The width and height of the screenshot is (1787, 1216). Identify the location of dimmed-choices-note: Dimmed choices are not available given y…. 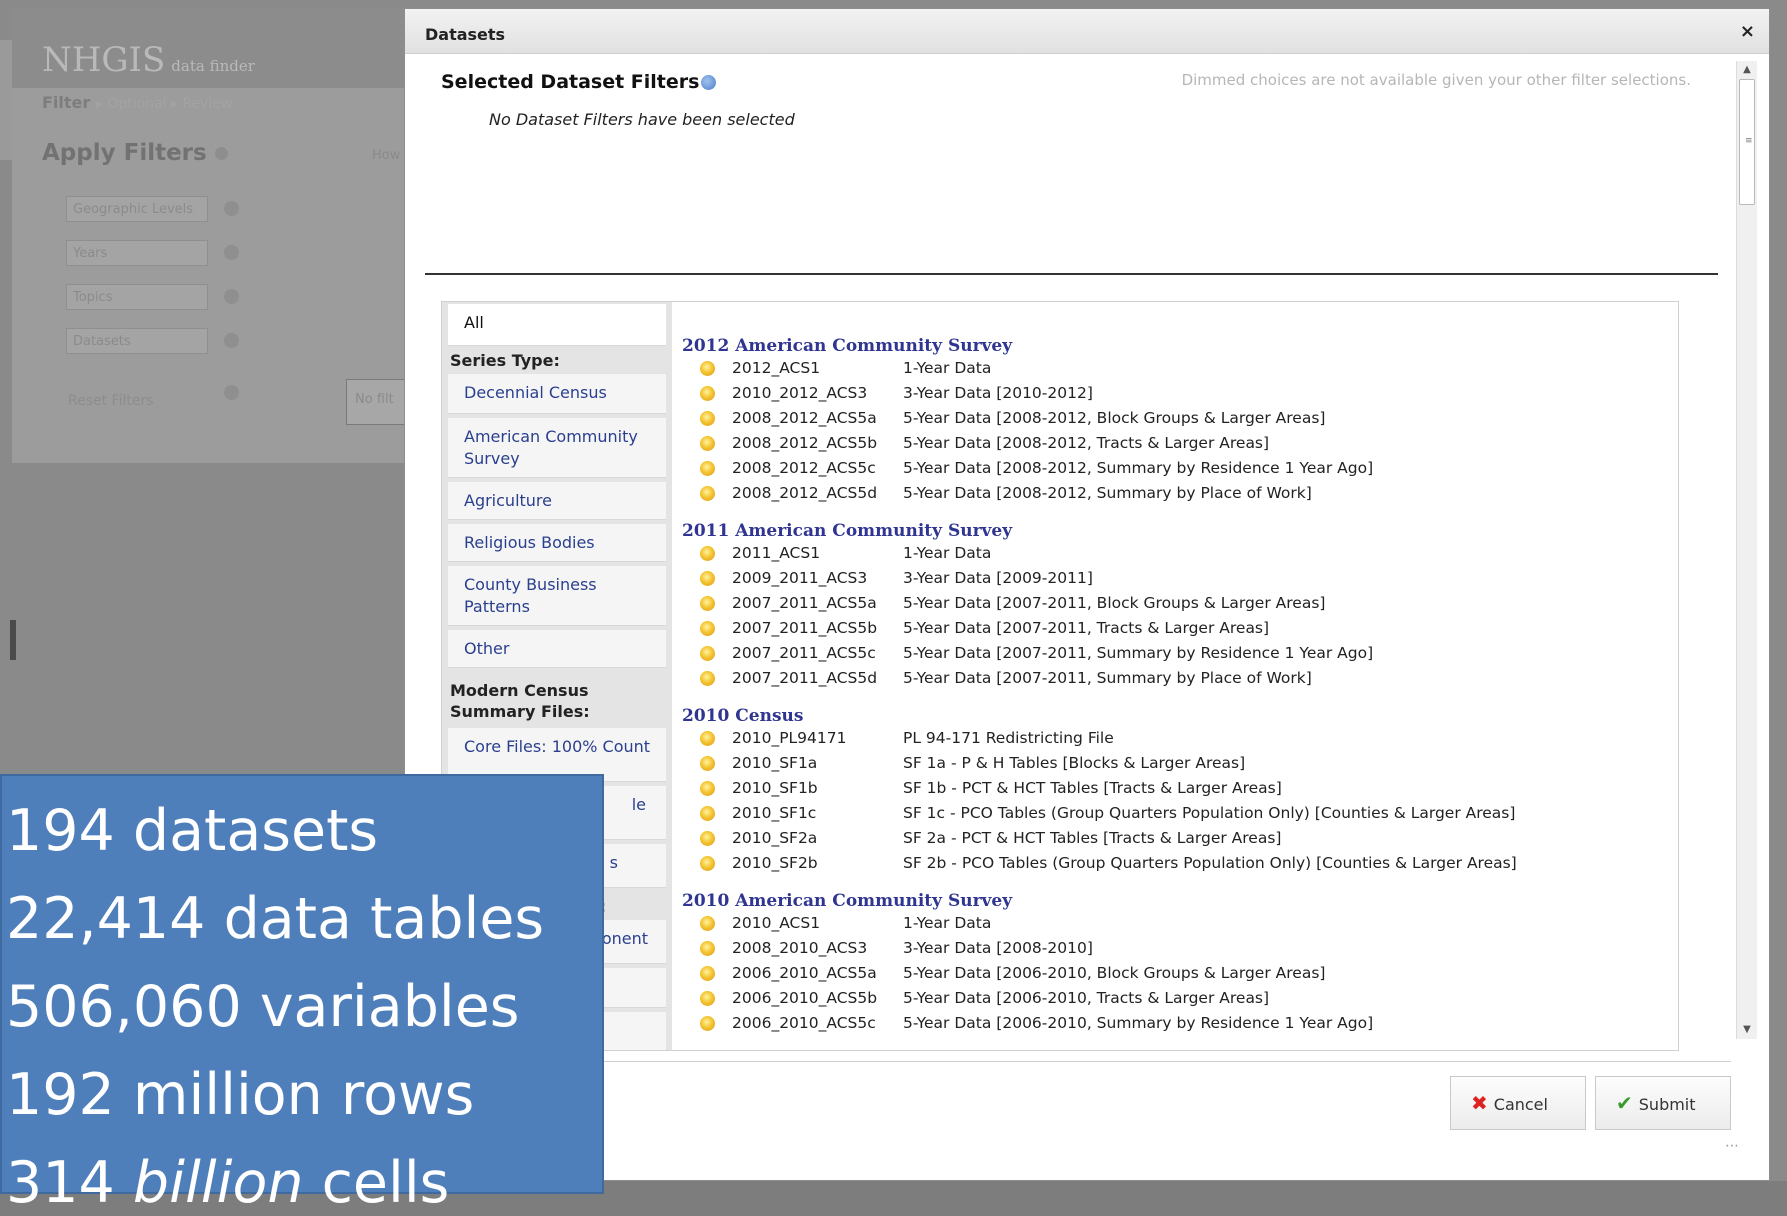
(1436, 80).